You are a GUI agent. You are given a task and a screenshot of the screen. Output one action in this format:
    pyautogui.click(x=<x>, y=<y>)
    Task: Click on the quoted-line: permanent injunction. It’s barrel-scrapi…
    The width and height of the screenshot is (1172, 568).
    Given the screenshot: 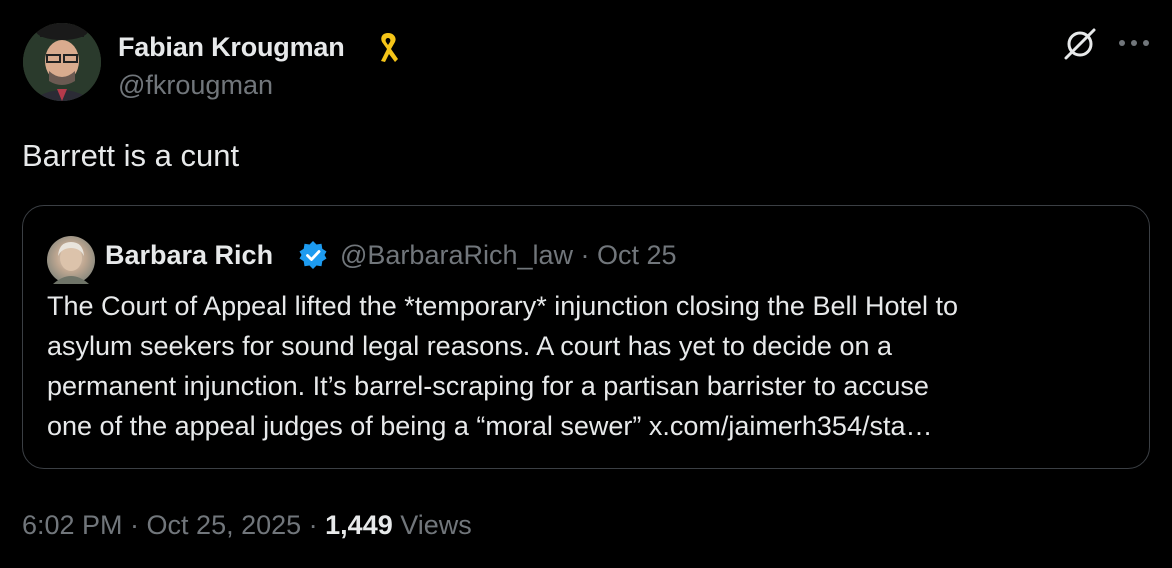 What is the action you would take?
    pyautogui.click(x=488, y=386)
    